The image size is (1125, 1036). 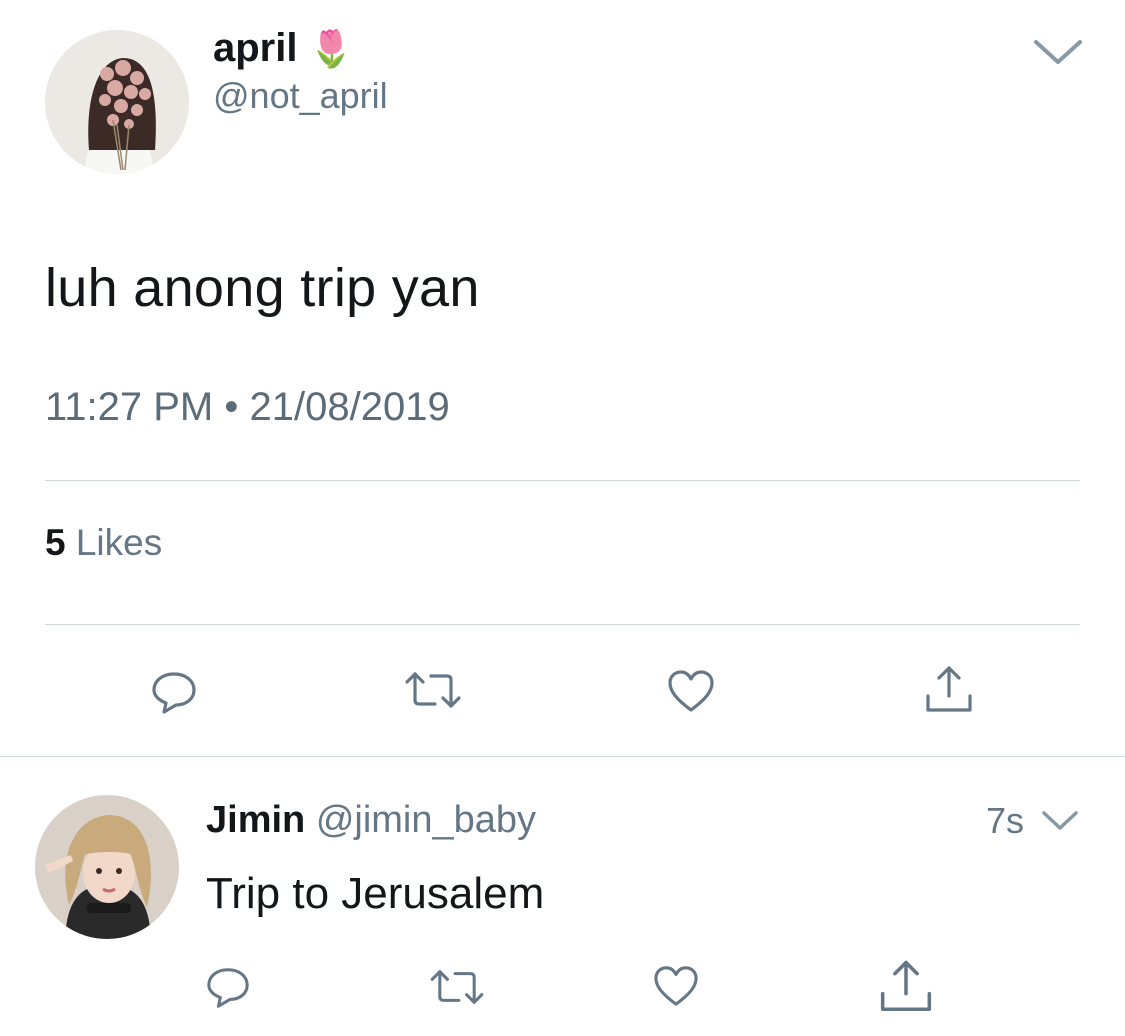 I want to click on time: 11:27 PM, so click(x=129, y=407).